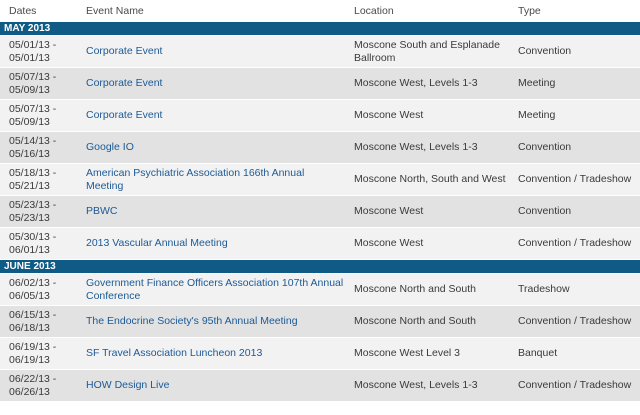 The width and height of the screenshot is (640, 415). I want to click on event-dates: 06/22/13 - 06/26/13, so click(33, 385).